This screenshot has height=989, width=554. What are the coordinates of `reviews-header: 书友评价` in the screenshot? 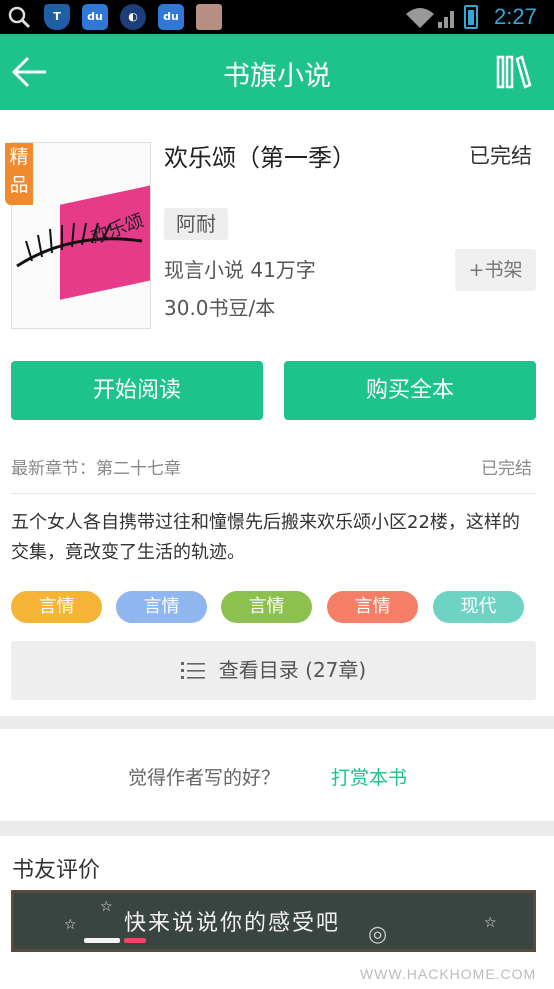 It's located at (56, 870).